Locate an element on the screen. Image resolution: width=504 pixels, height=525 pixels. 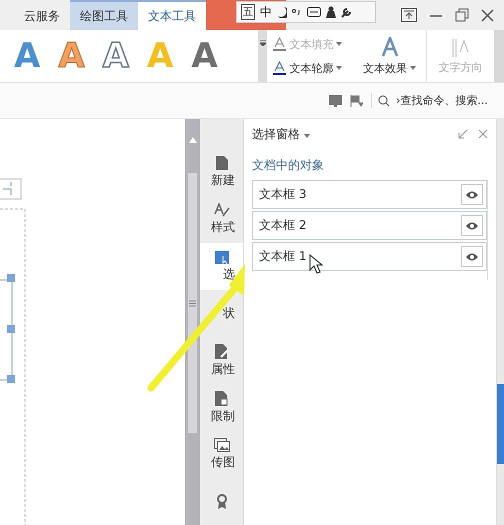
image-upload-icon is located at coordinates (222, 445).